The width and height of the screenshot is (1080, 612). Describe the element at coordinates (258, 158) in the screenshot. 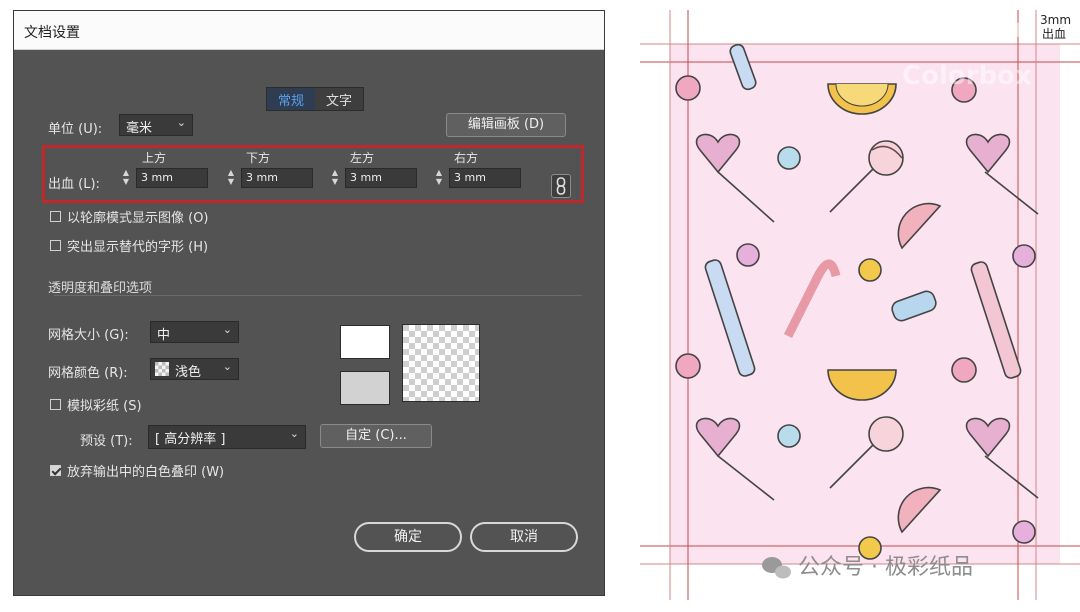

I see `bleed-bottom-label: 下方` at that location.